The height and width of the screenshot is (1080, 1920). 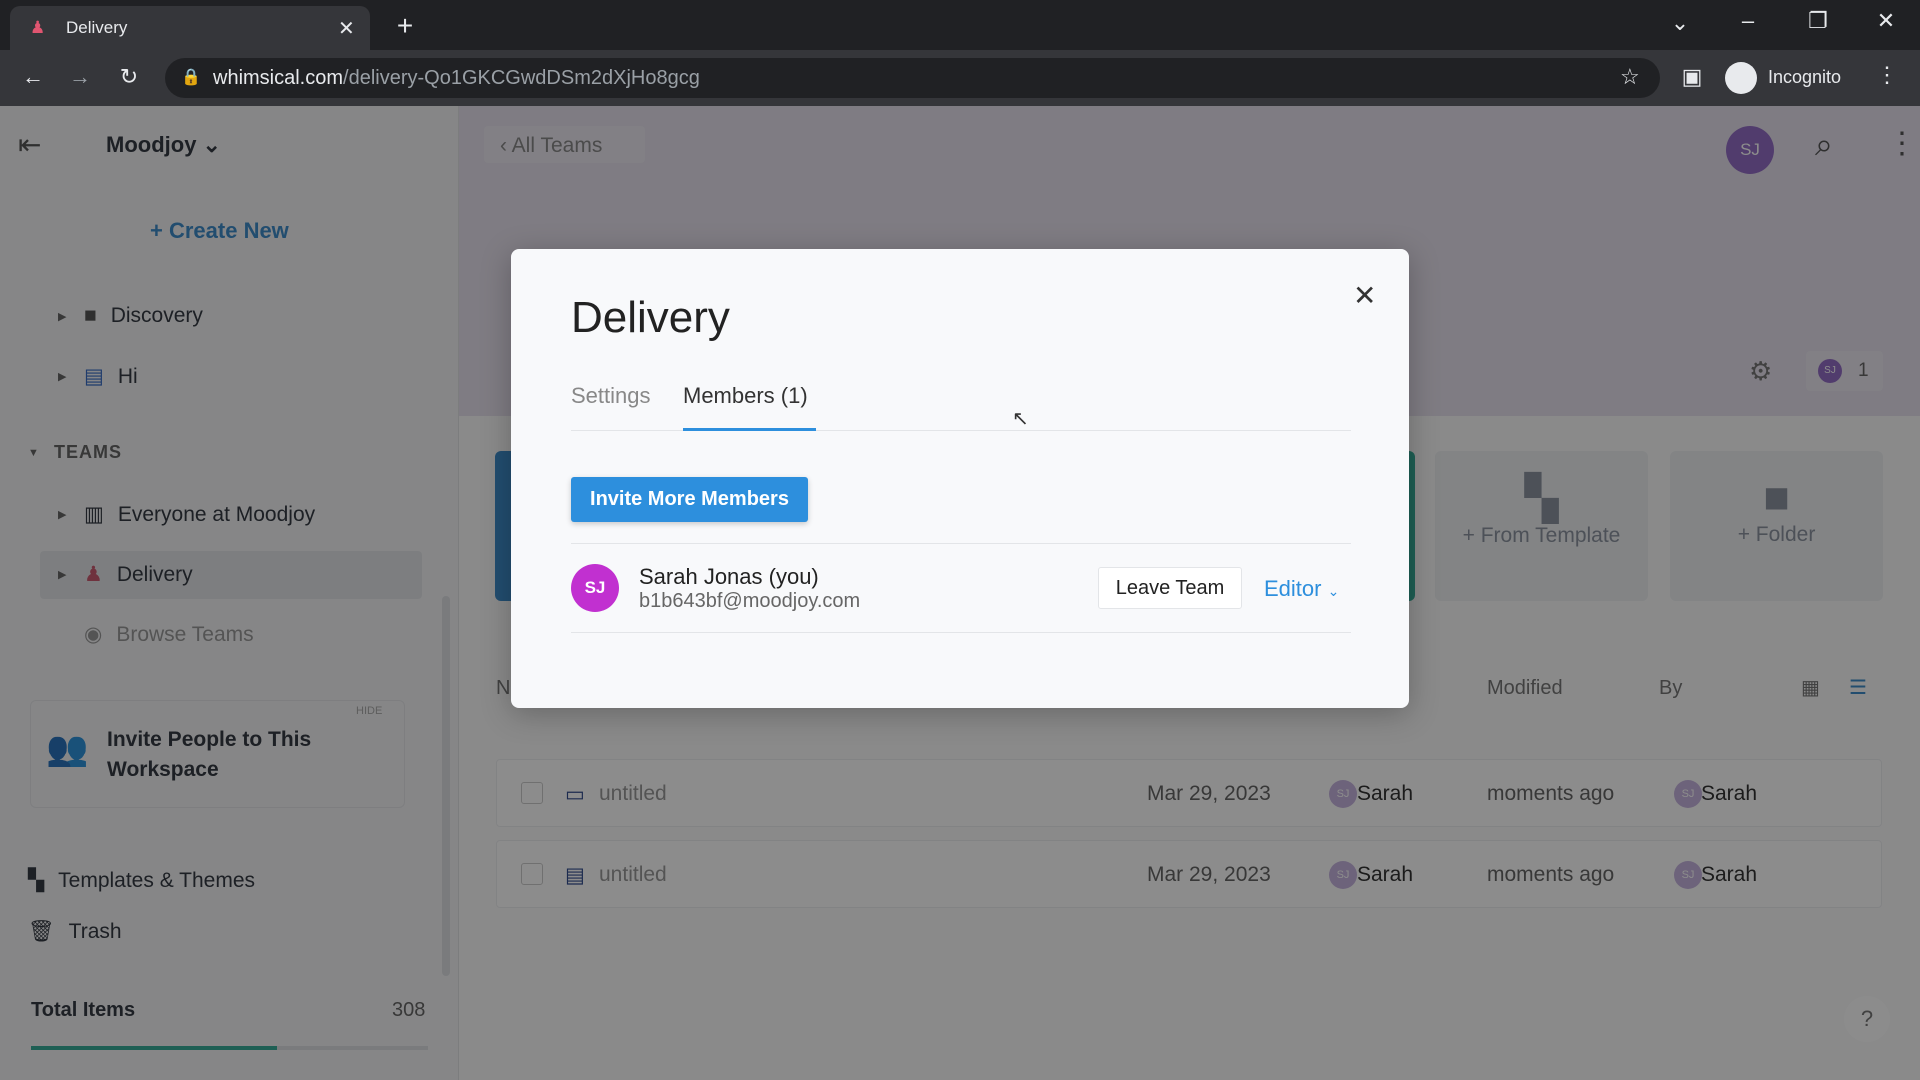 What do you see at coordinates (1170, 588) in the screenshot?
I see `leave-team-button: Leave Team` at bounding box center [1170, 588].